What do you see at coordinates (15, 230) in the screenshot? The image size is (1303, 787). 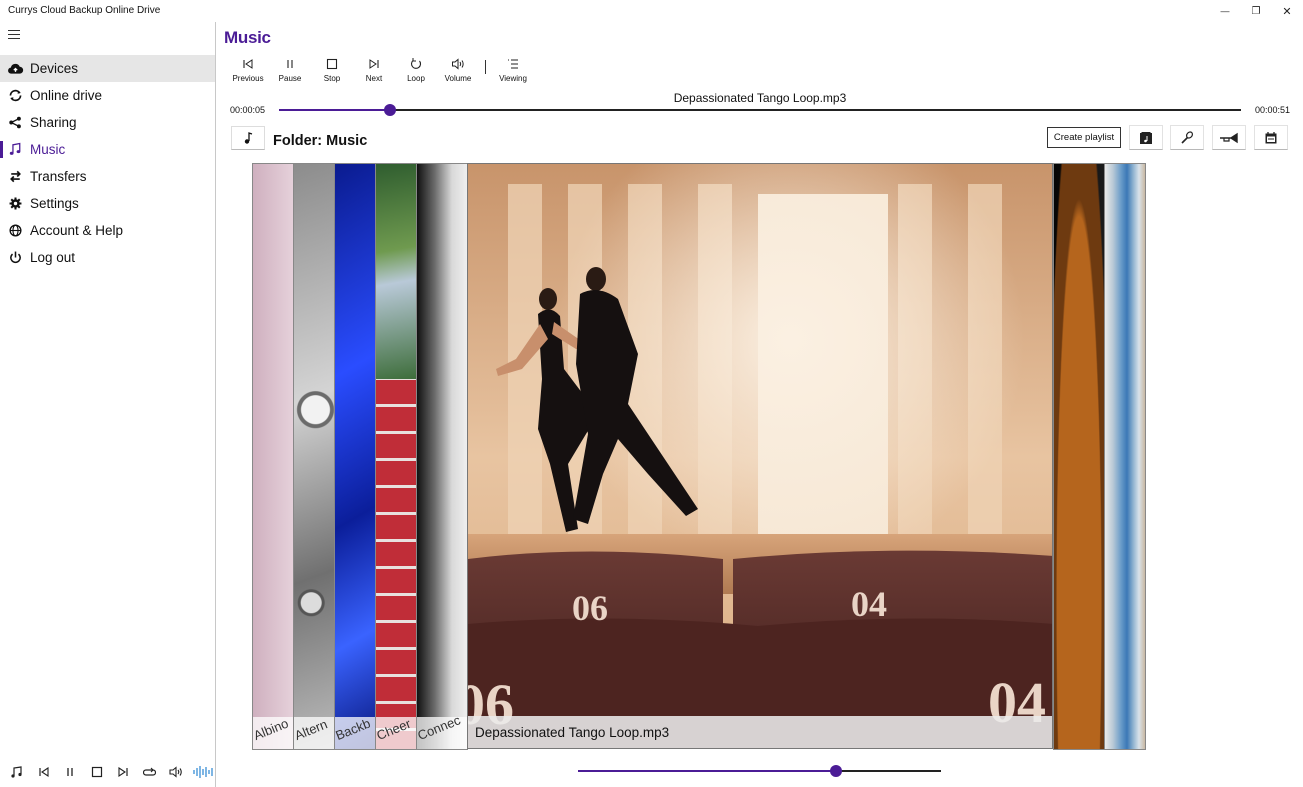 I see `globe-icon` at bounding box center [15, 230].